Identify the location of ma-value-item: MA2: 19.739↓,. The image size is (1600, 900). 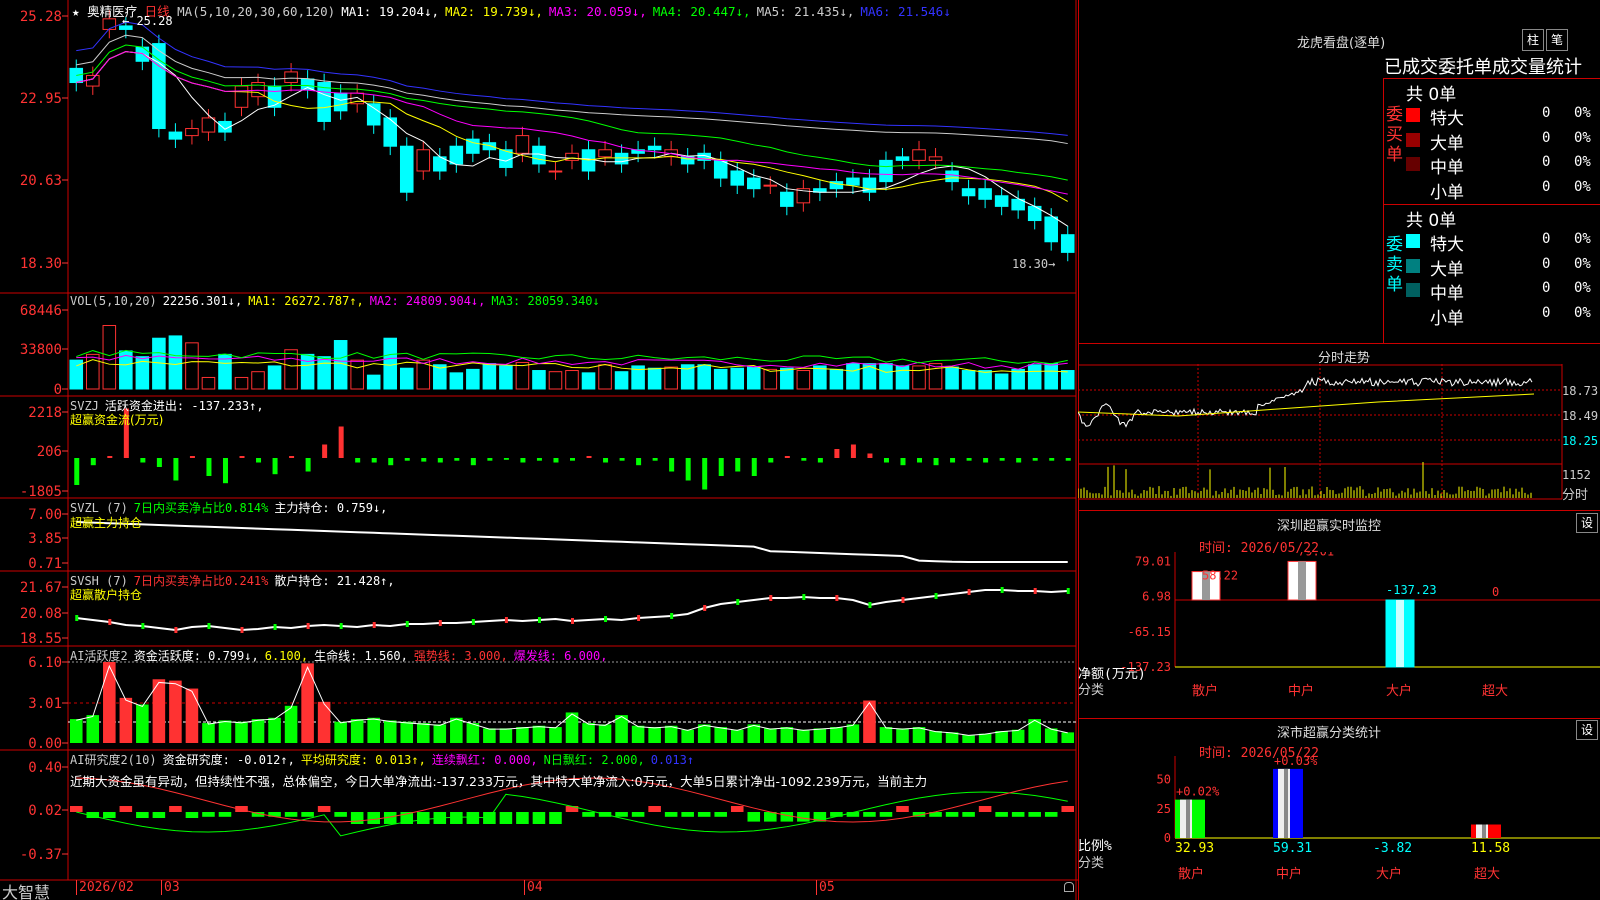
(494, 11).